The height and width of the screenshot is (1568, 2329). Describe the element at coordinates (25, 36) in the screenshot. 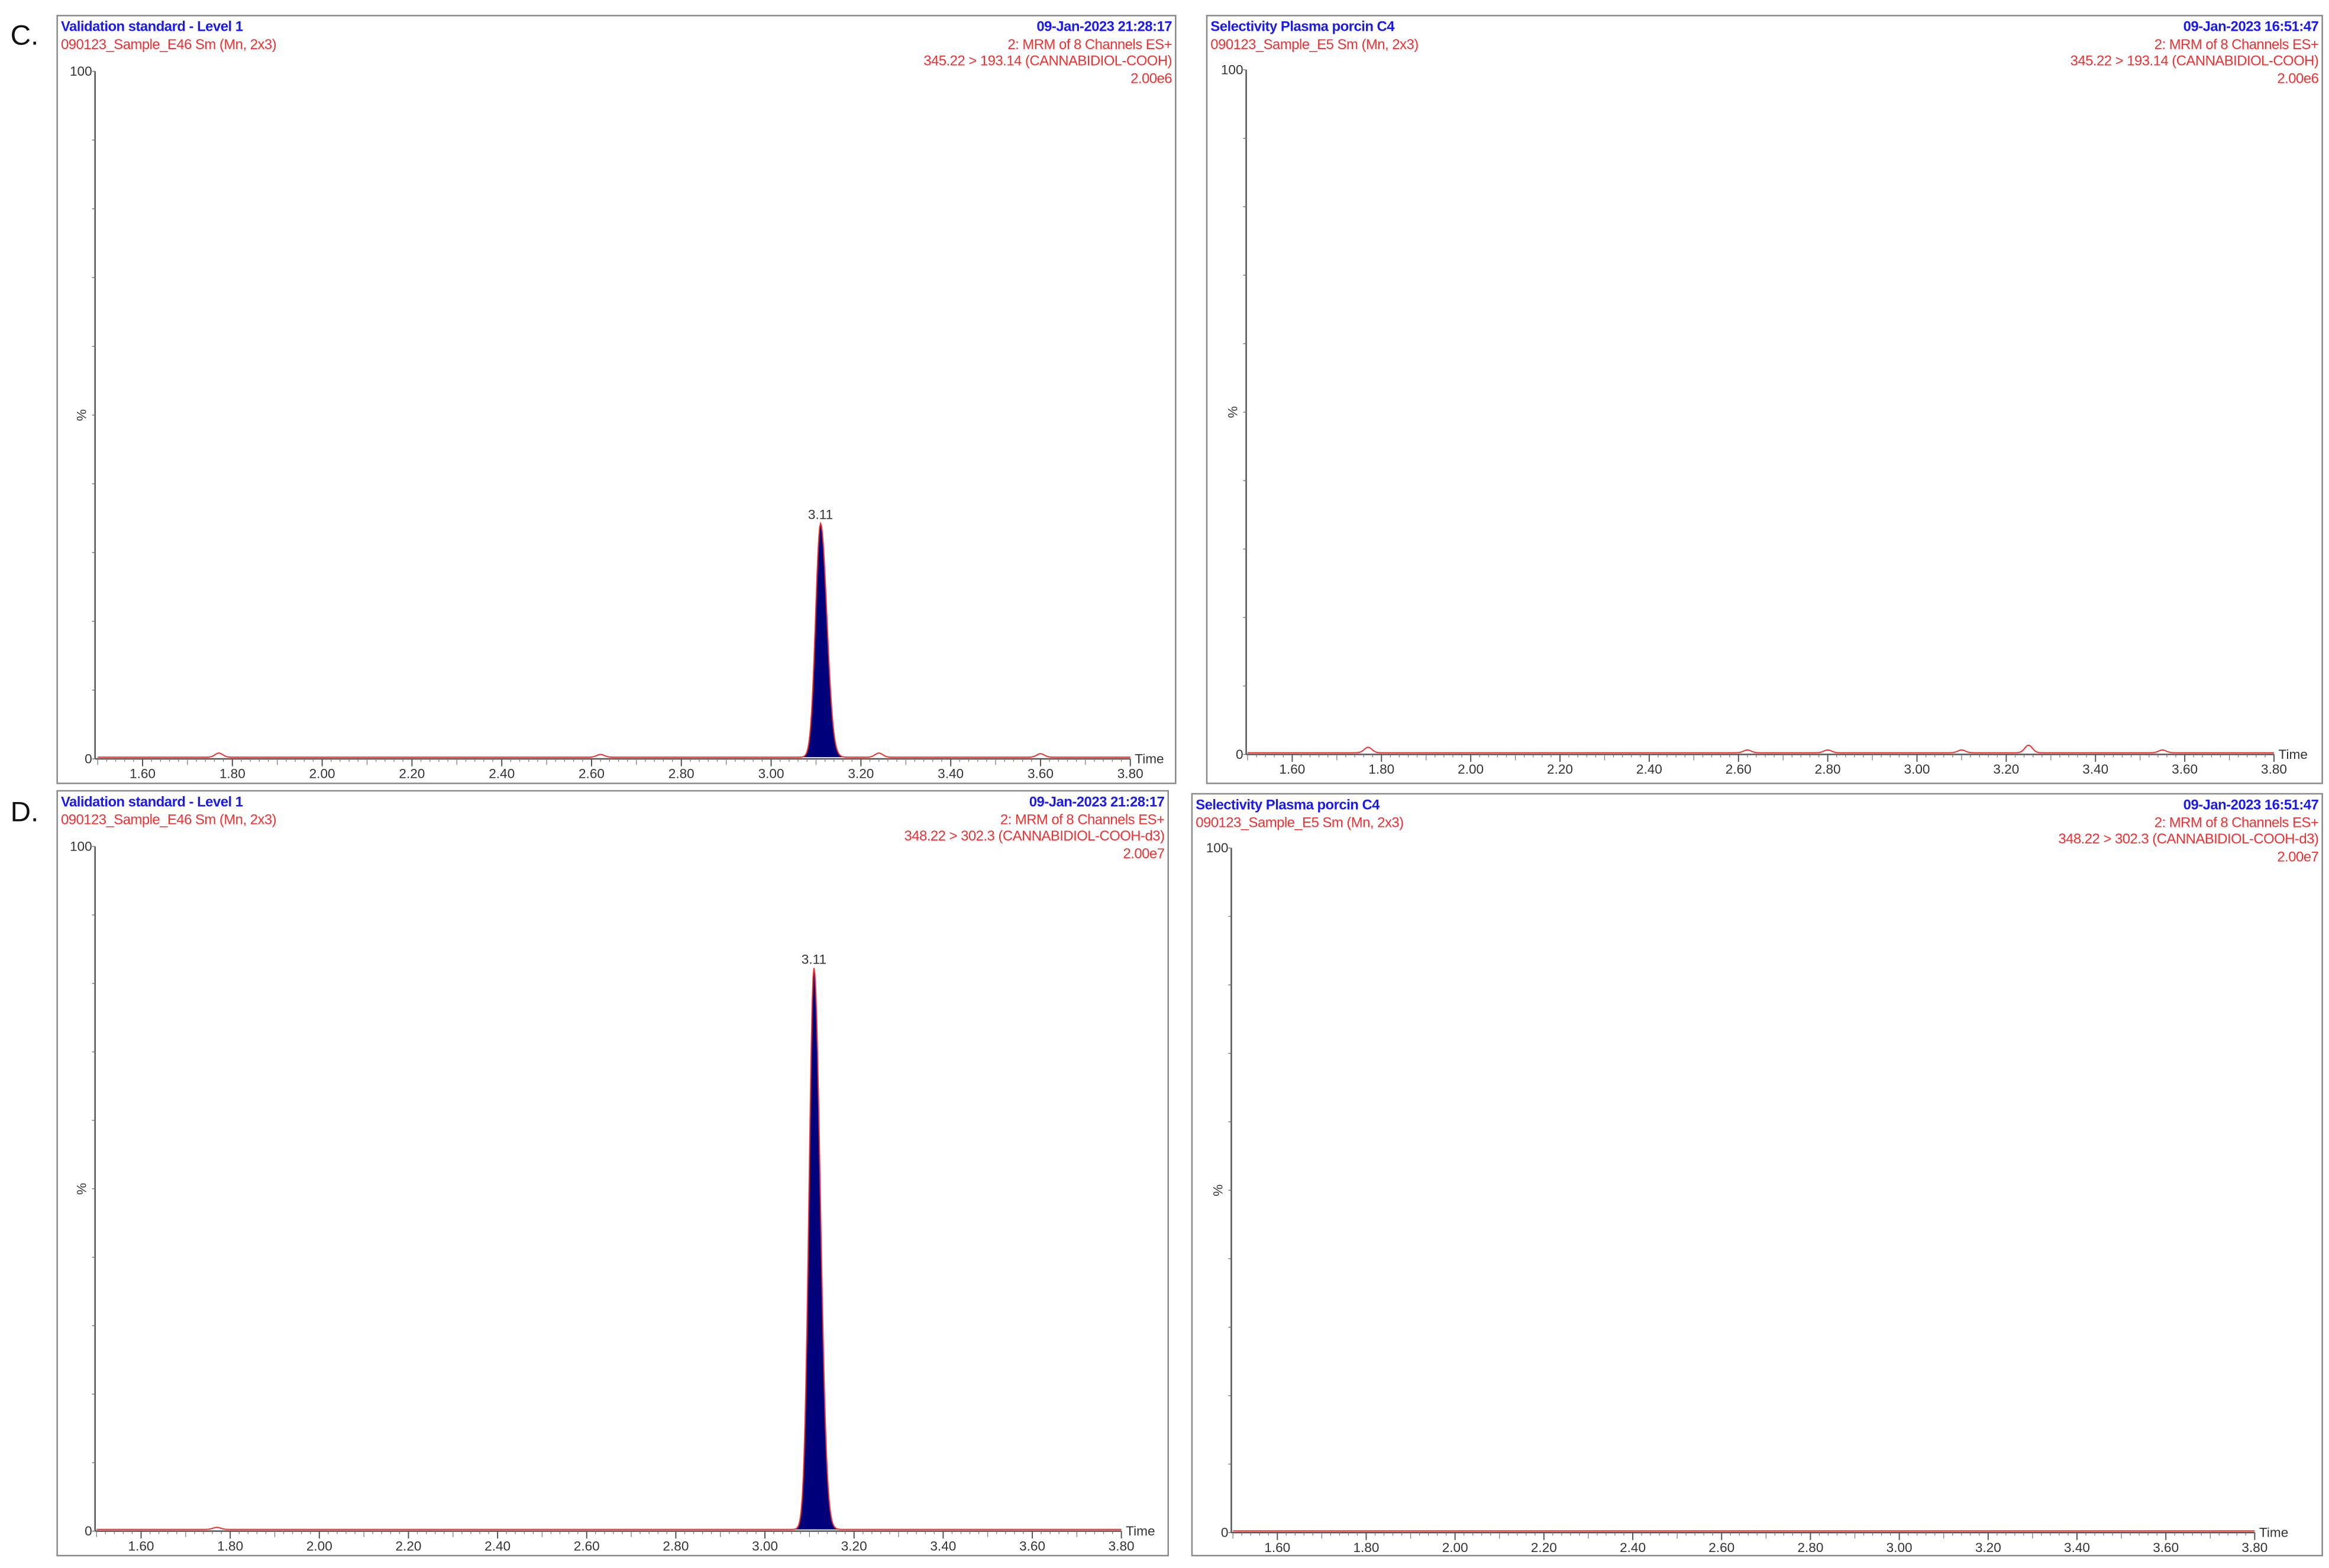

I see `panel-label-c: C.` at that location.